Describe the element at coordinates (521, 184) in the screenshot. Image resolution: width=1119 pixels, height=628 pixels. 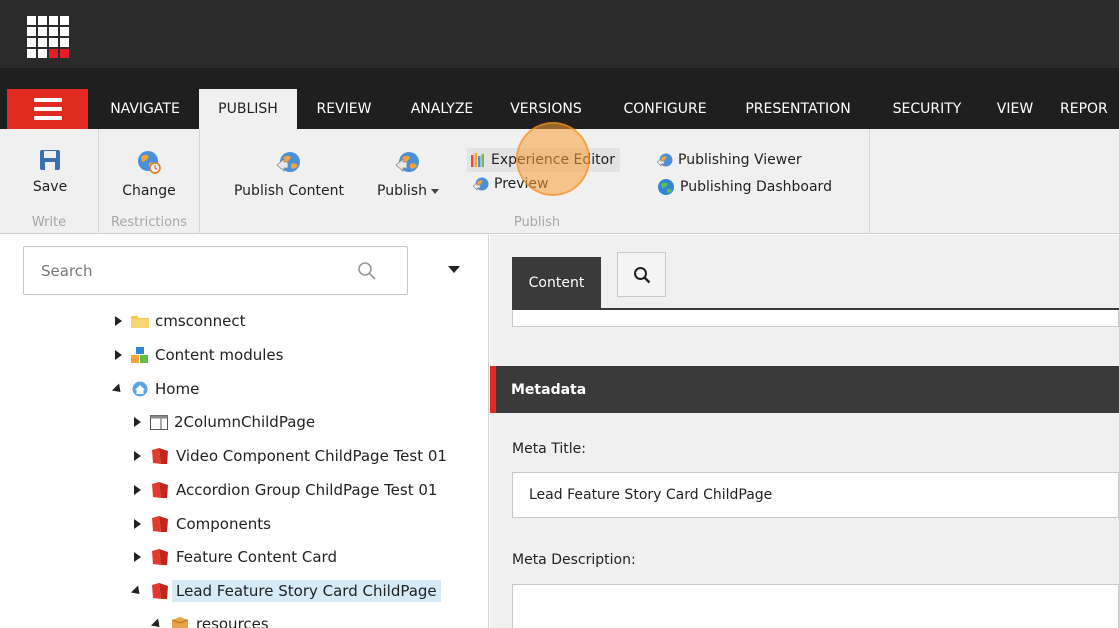
I see `preview-label: Preview` at that location.